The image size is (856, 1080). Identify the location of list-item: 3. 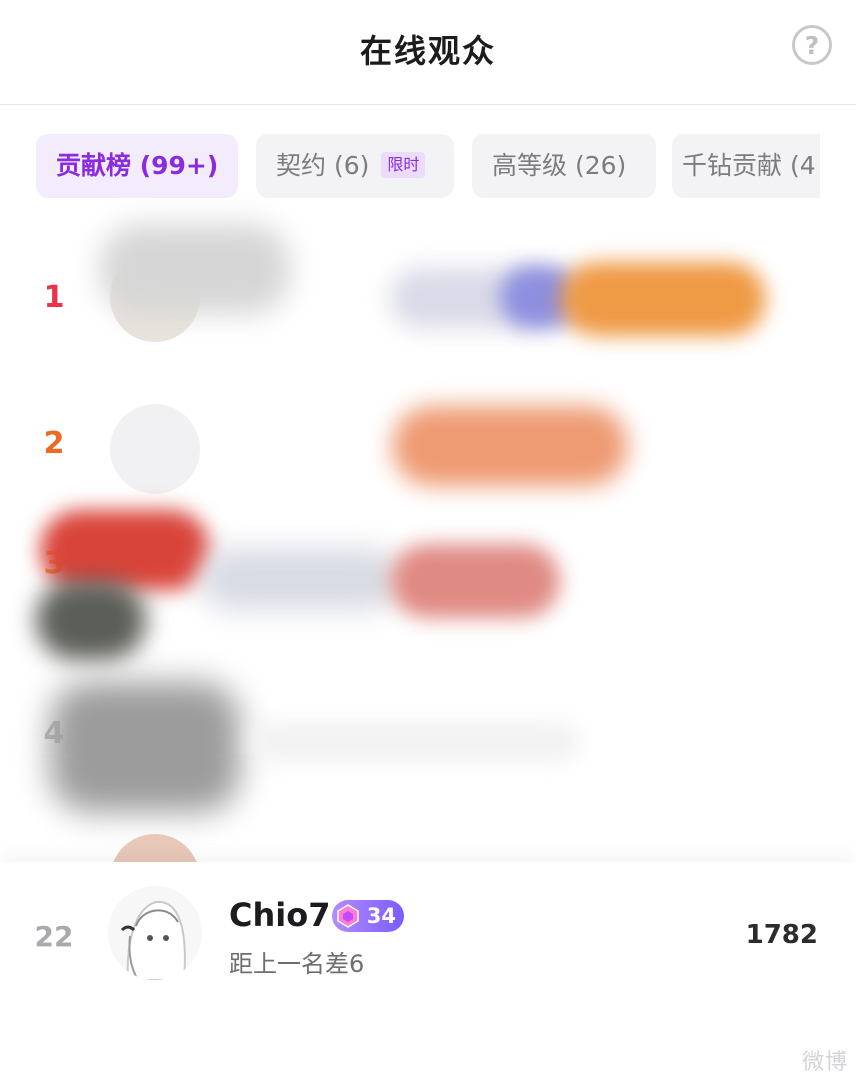
(428, 580).